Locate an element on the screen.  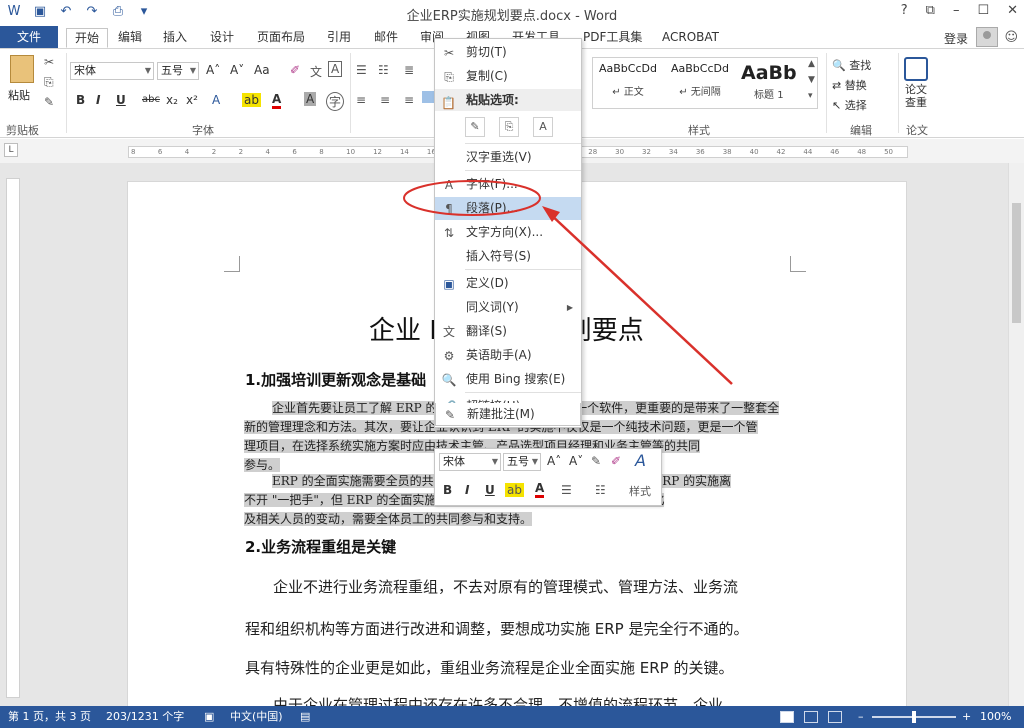
bullets-icon: ☰ is located at coordinates (361, 70).